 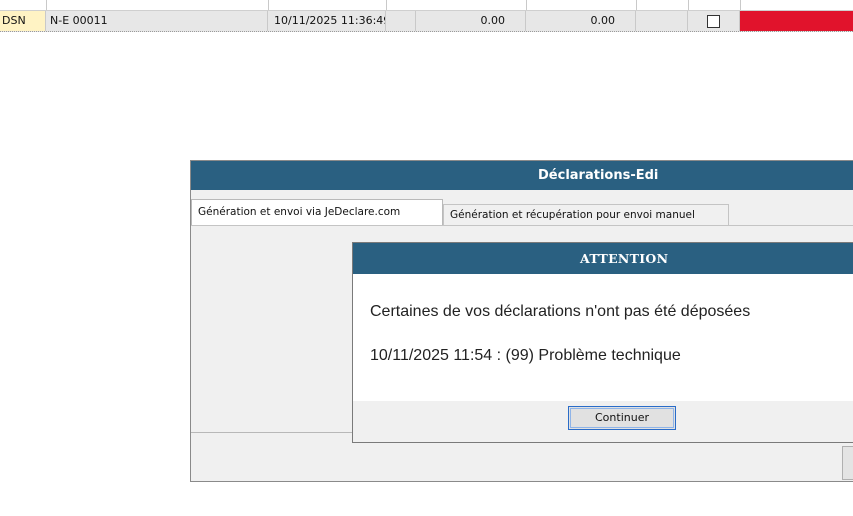 What do you see at coordinates (317, 212) in the screenshot?
I see `tab-jedeclare-send: Génération et envoi via JeDeclare.com` at bounding box center [317, 212].